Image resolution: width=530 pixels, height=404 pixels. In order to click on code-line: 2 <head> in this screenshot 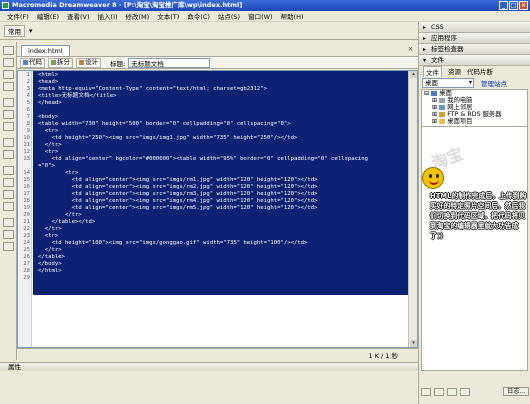, I will do `click(213, 82)`.